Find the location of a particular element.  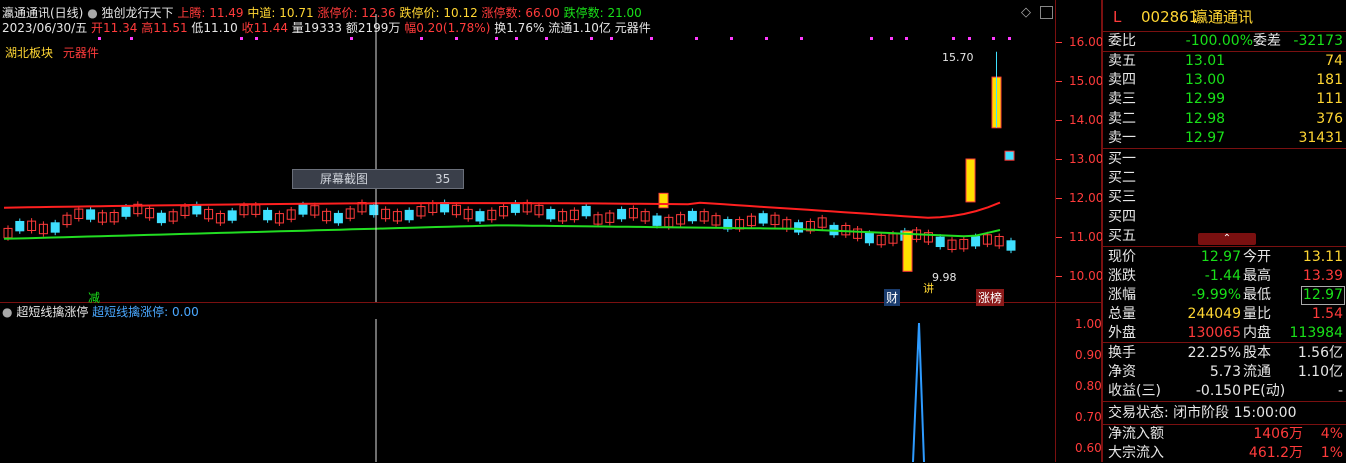

screenshot-popup: 屏幕截图 35 is located at coordinates (378, 179).